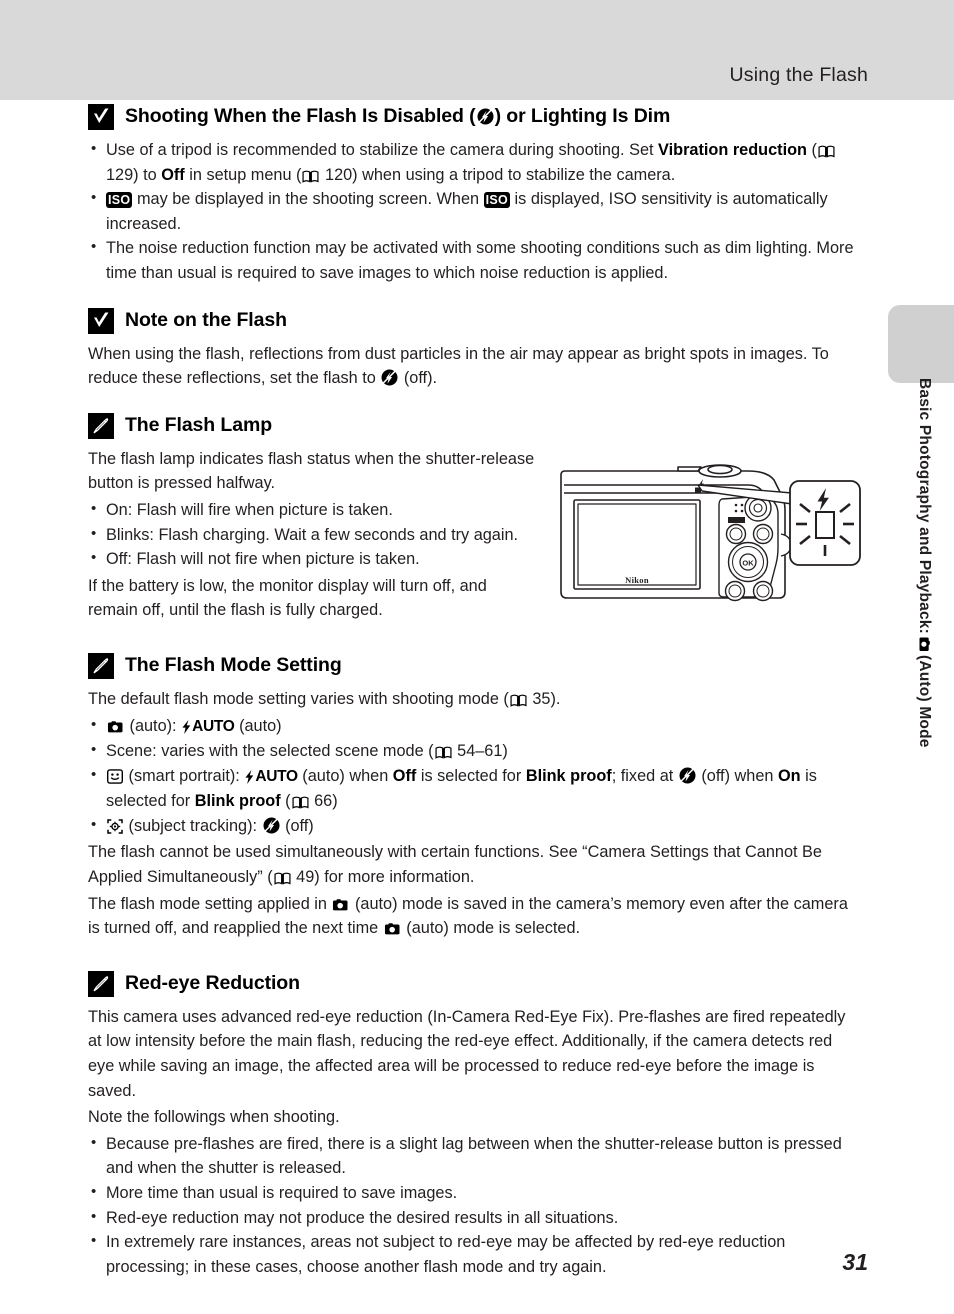 This screenshot has width=954, height=1314. What do you see at coordinates (206, 319) in the screenshot?
I see `section-title: Note on the Flash` at bounding box center [206, 319].